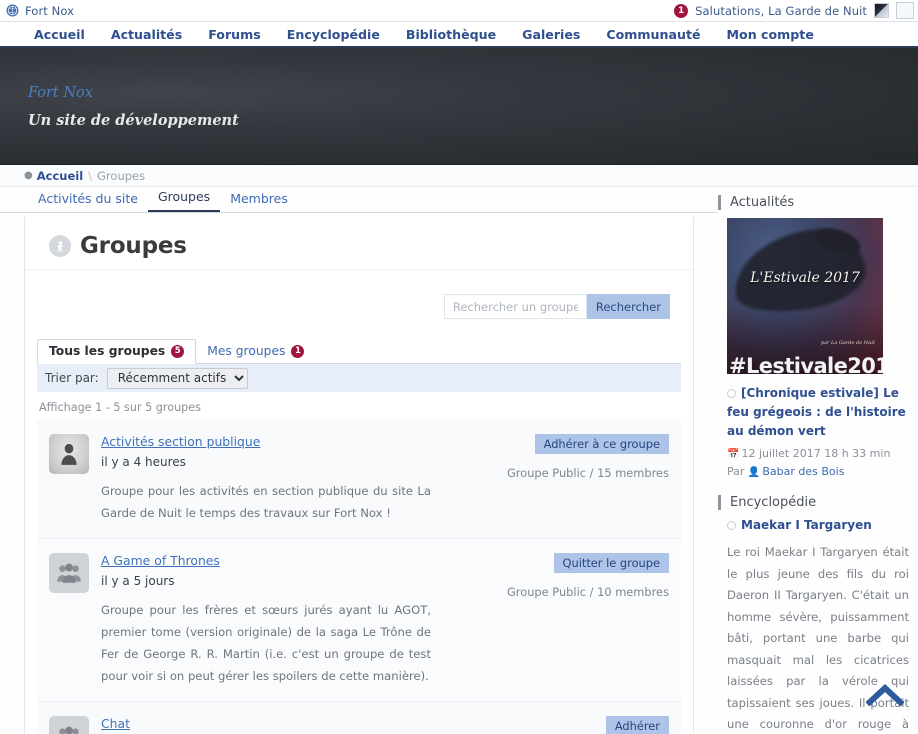  Describe the element at coordinates (905, 10) in the screenshot. I see `admin-bar-extra-box` at that location.